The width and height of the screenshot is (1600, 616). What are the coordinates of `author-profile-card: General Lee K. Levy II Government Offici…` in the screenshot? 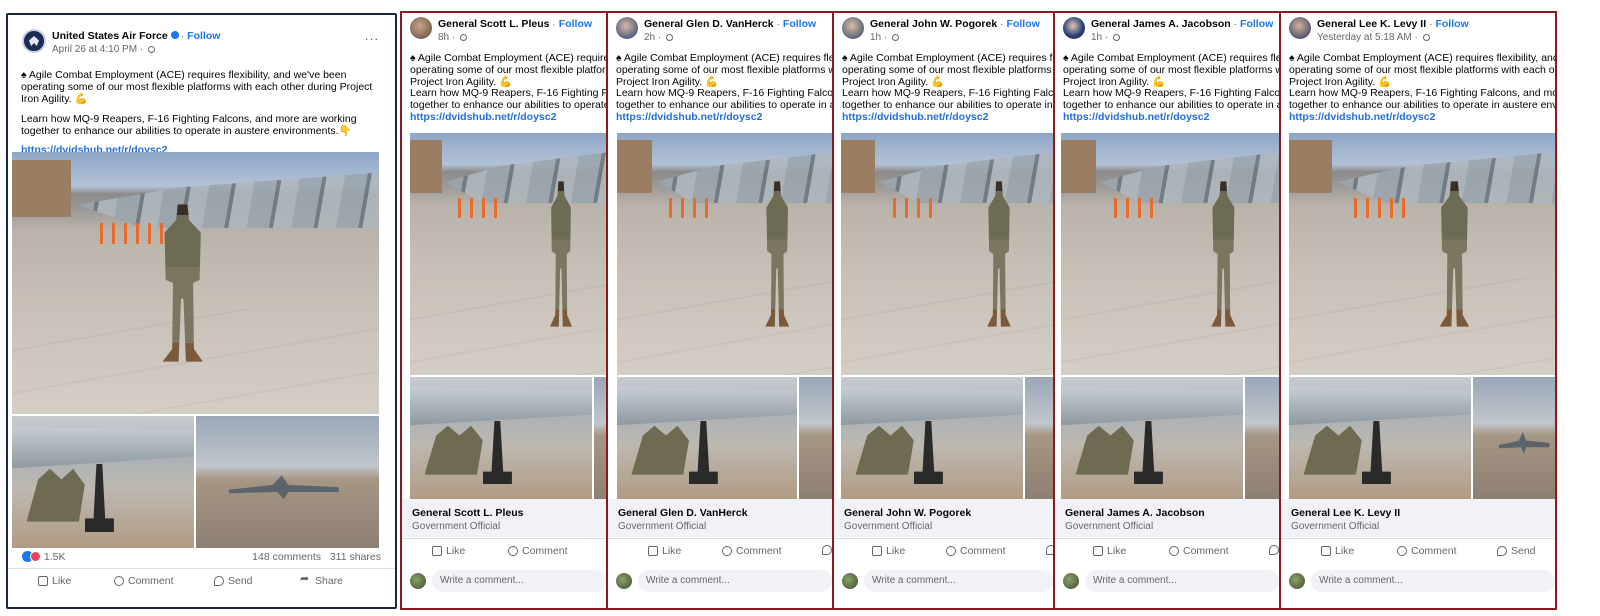 It's located at (1418, 518).